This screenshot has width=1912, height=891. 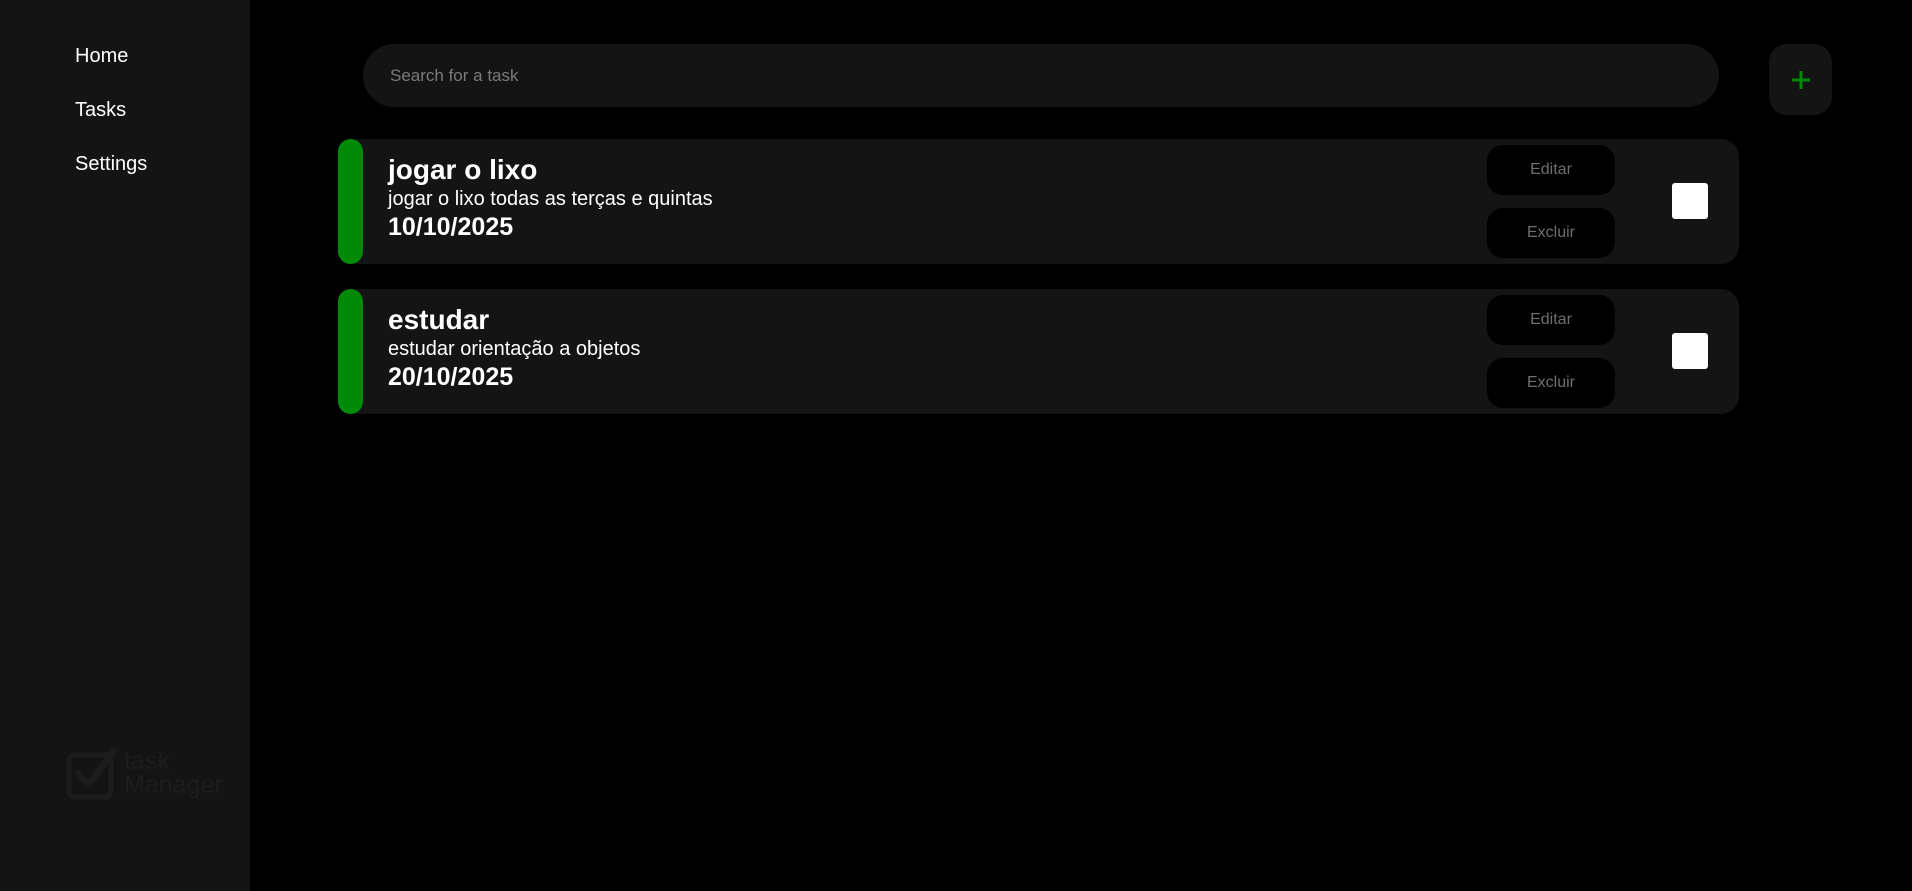 I want to click on search-bar, so click(x=1041, y=75).